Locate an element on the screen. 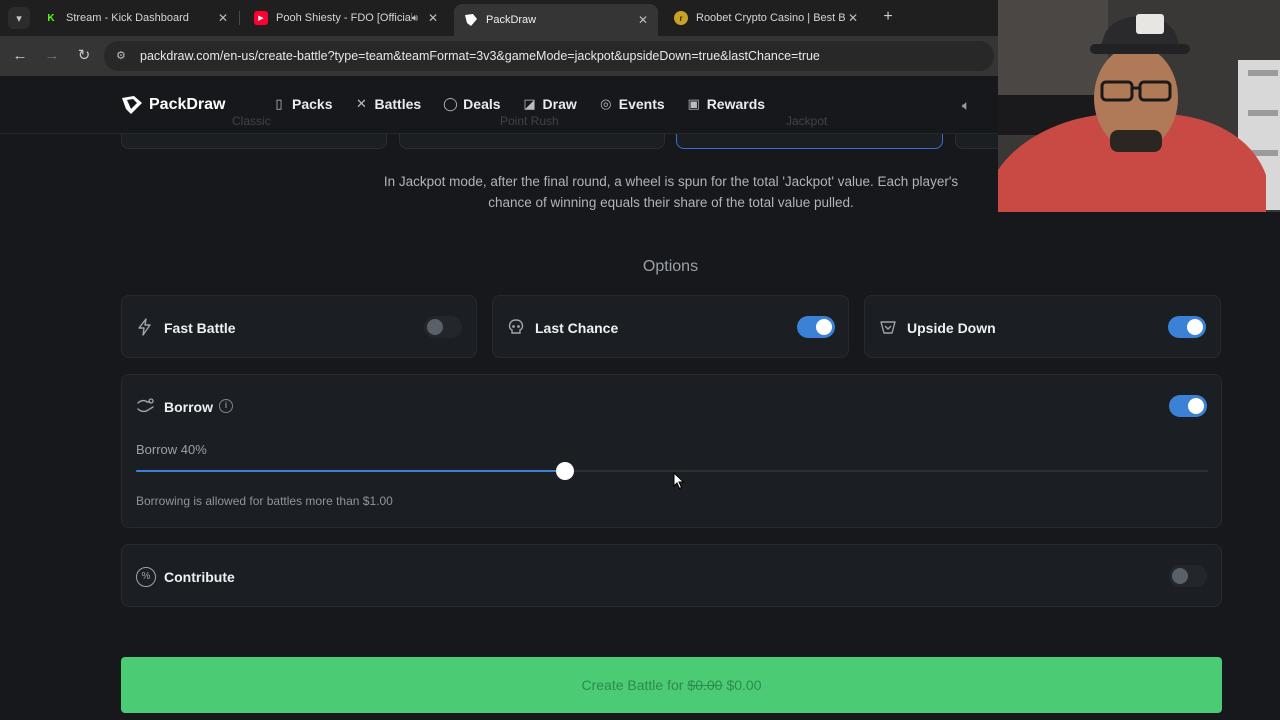  browser-tab-roobet: r Roobet Crypto Casino | Best Bit ✕ is located at coordinates (766, 18).